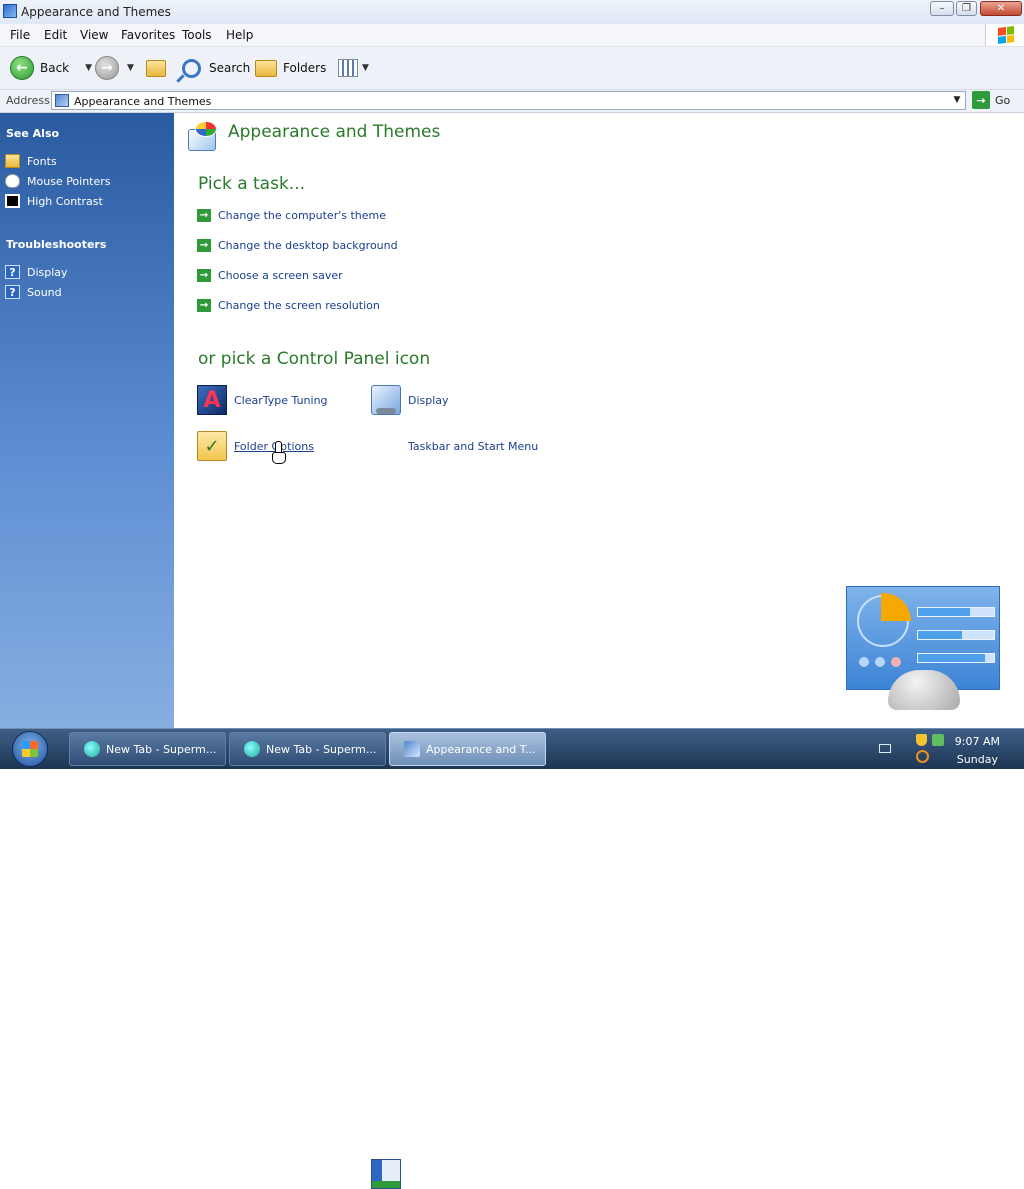  Describe the element at coordinates (12, 161) in the screenshot. I see `fonts-folder-icon` at that location.